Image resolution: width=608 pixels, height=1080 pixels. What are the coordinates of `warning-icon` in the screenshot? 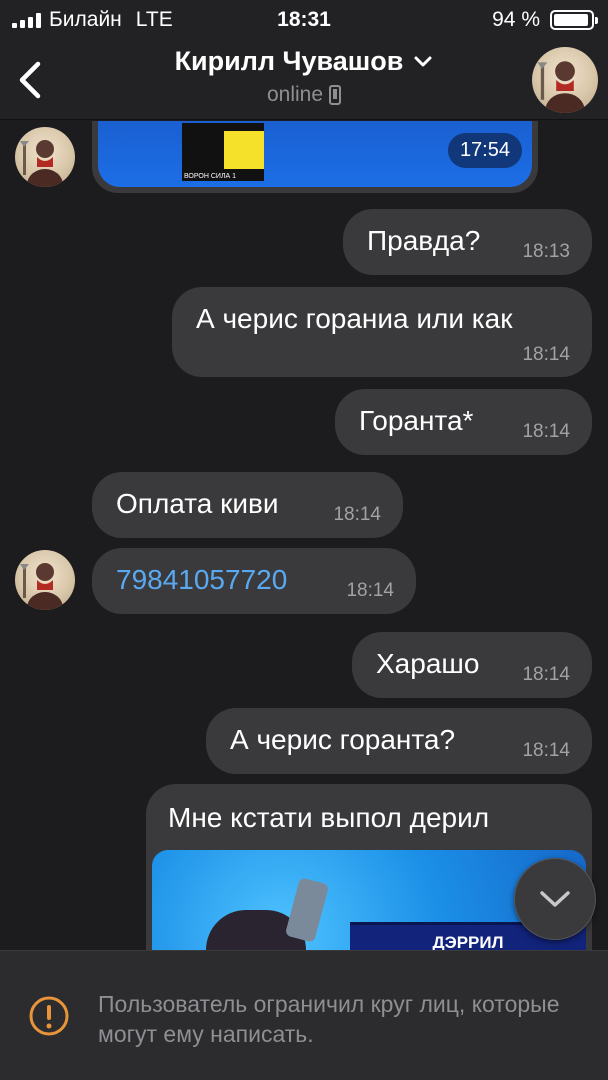 It's located at (49, 1016).